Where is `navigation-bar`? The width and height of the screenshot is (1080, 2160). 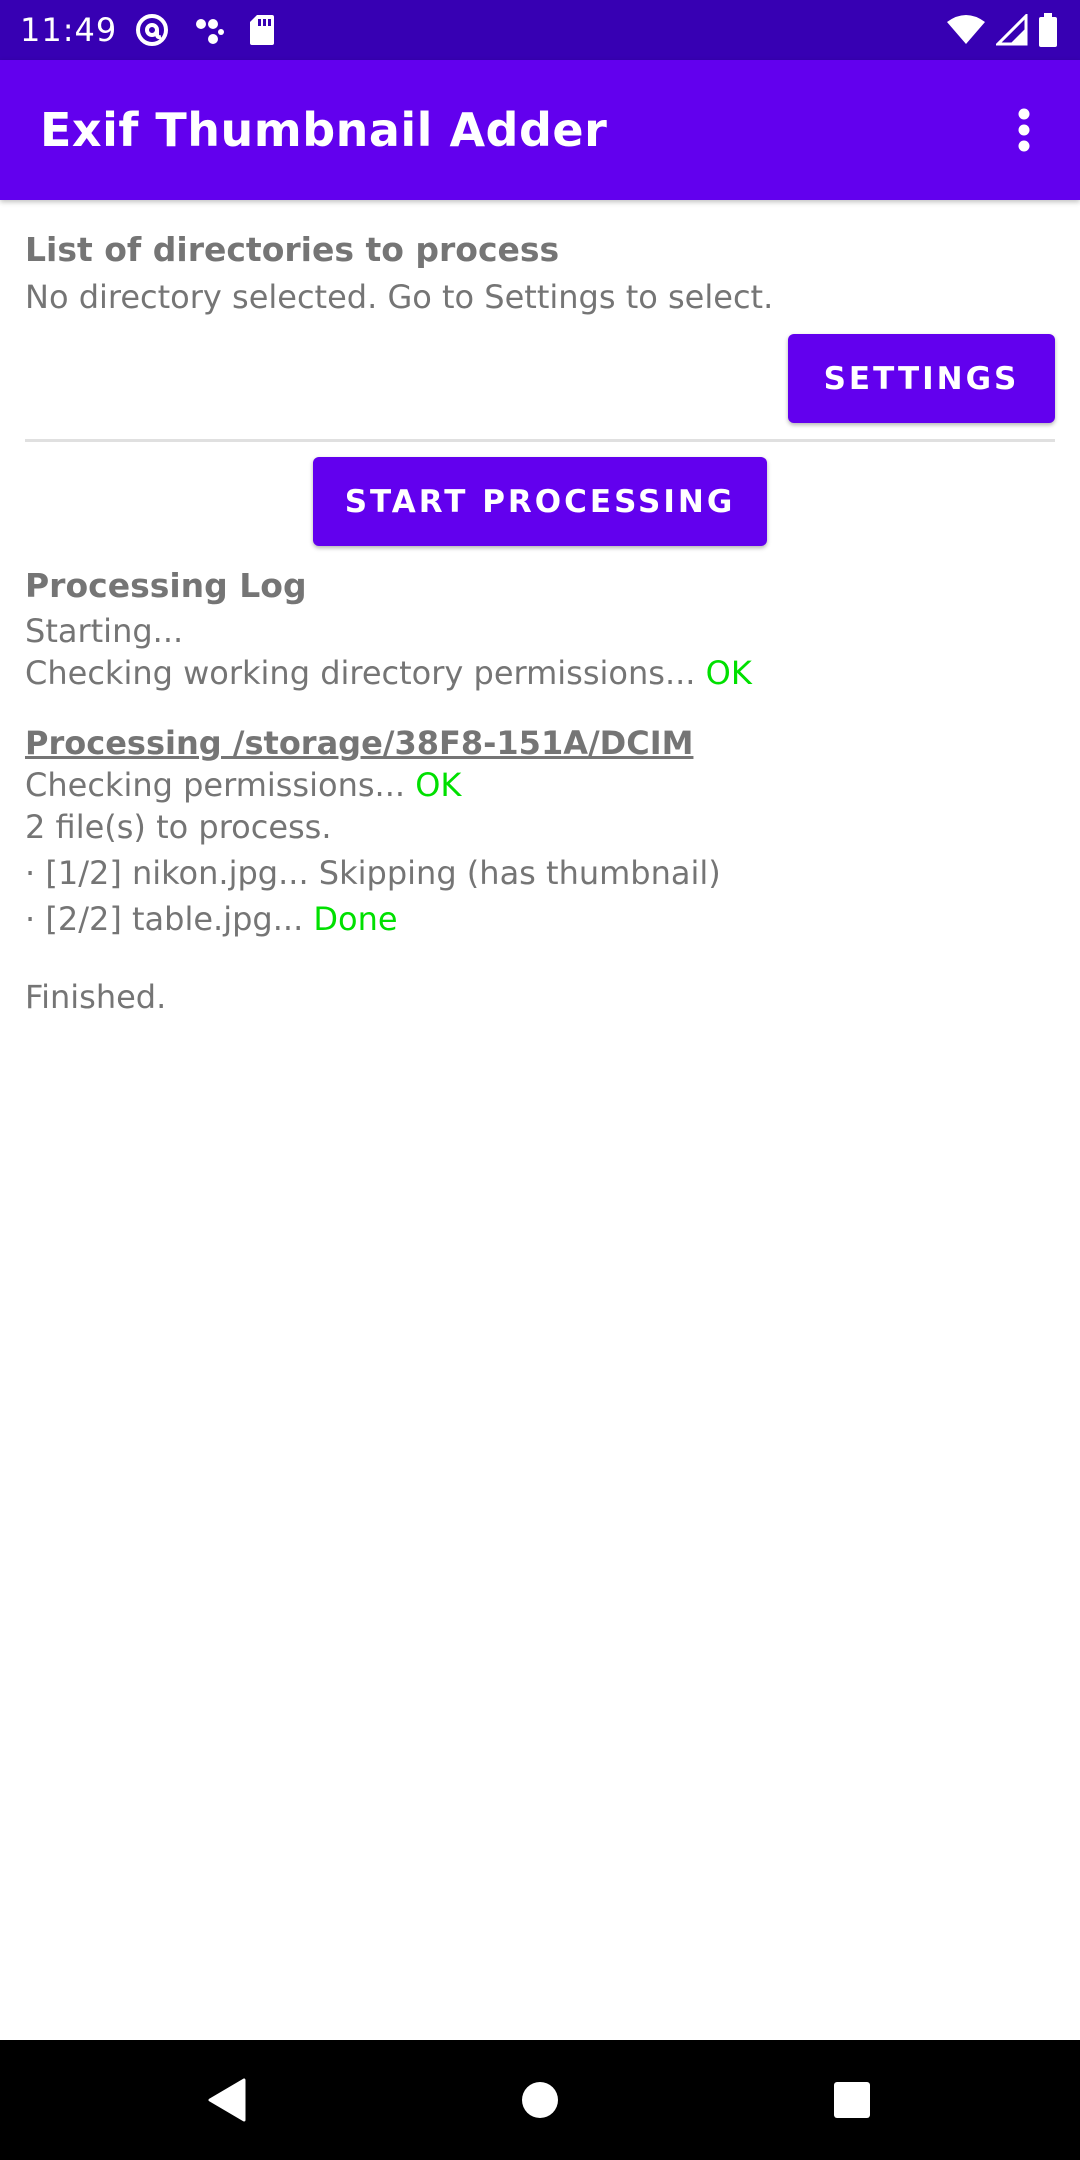
navigation-bar is located at coordinates (540, 2100).